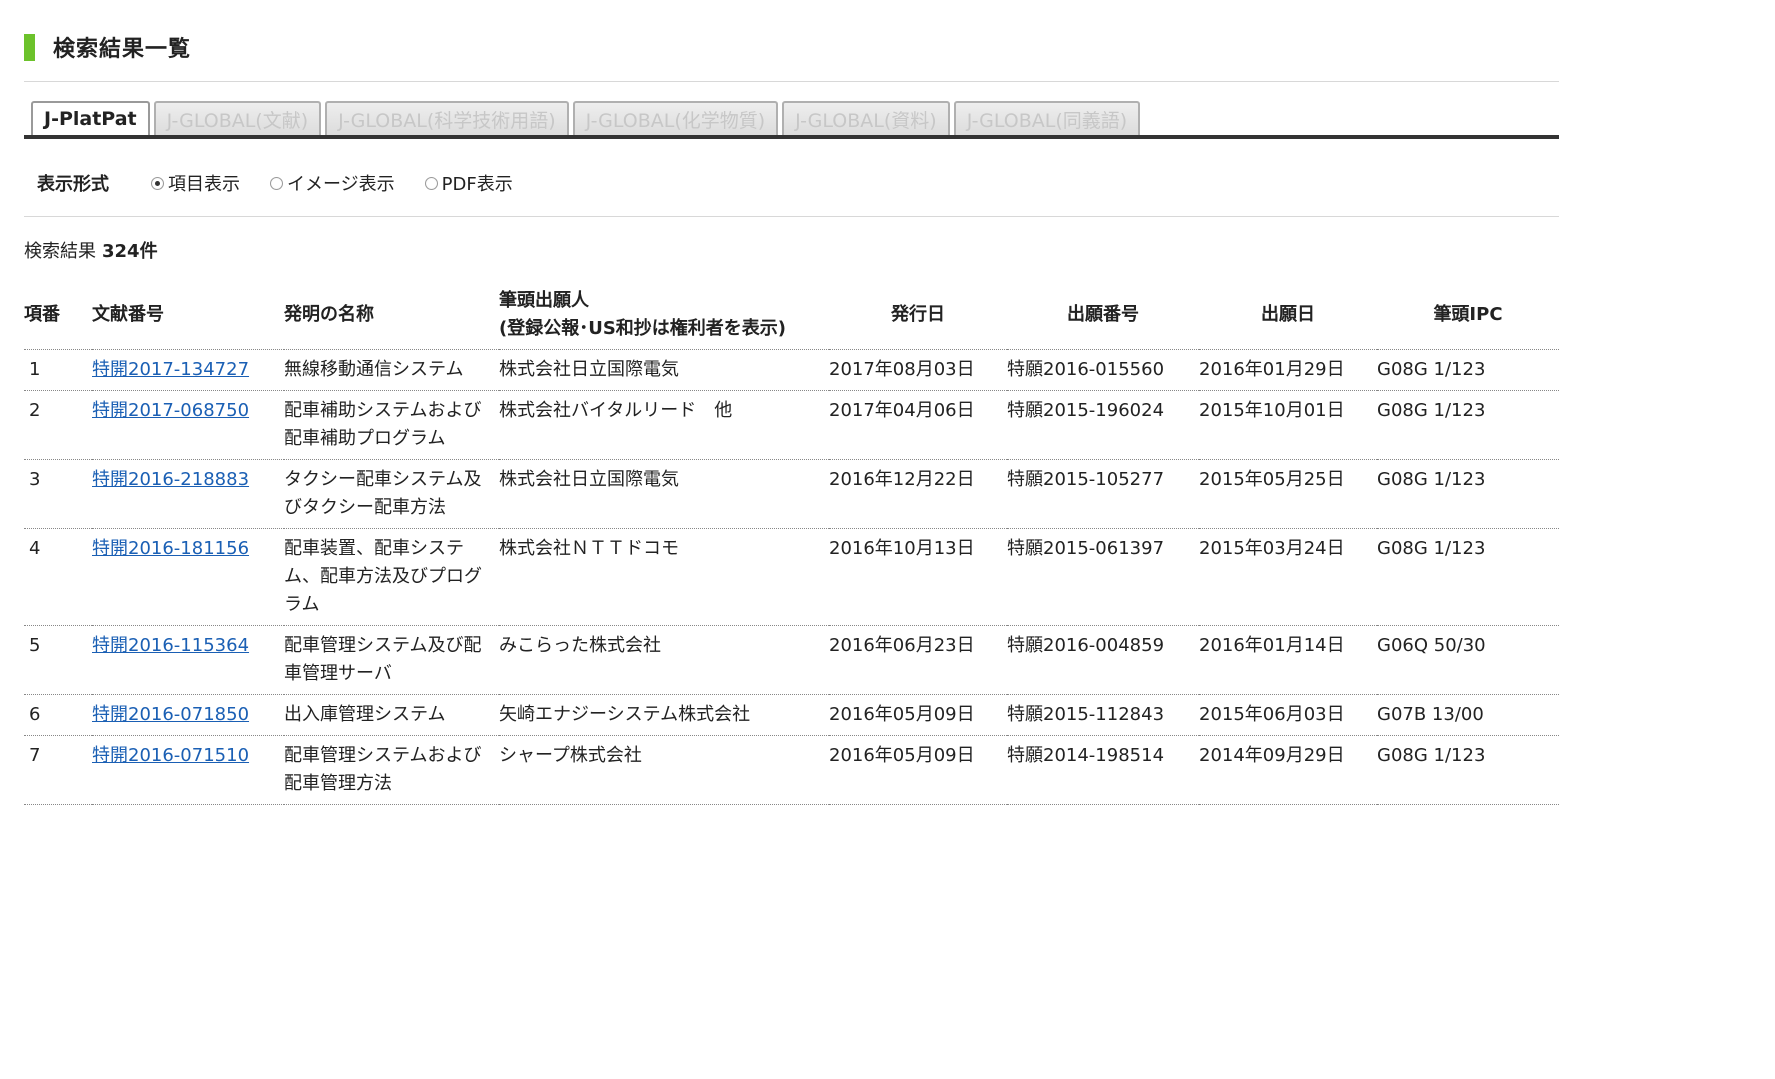 Image resolution: width=1775 pixels, height=1079 pixels. What do you see at coordinates (1288, 770) in the screenshot?
I see `cell-application-date: 2014年09月29日` at bounding box center [1288, 770].